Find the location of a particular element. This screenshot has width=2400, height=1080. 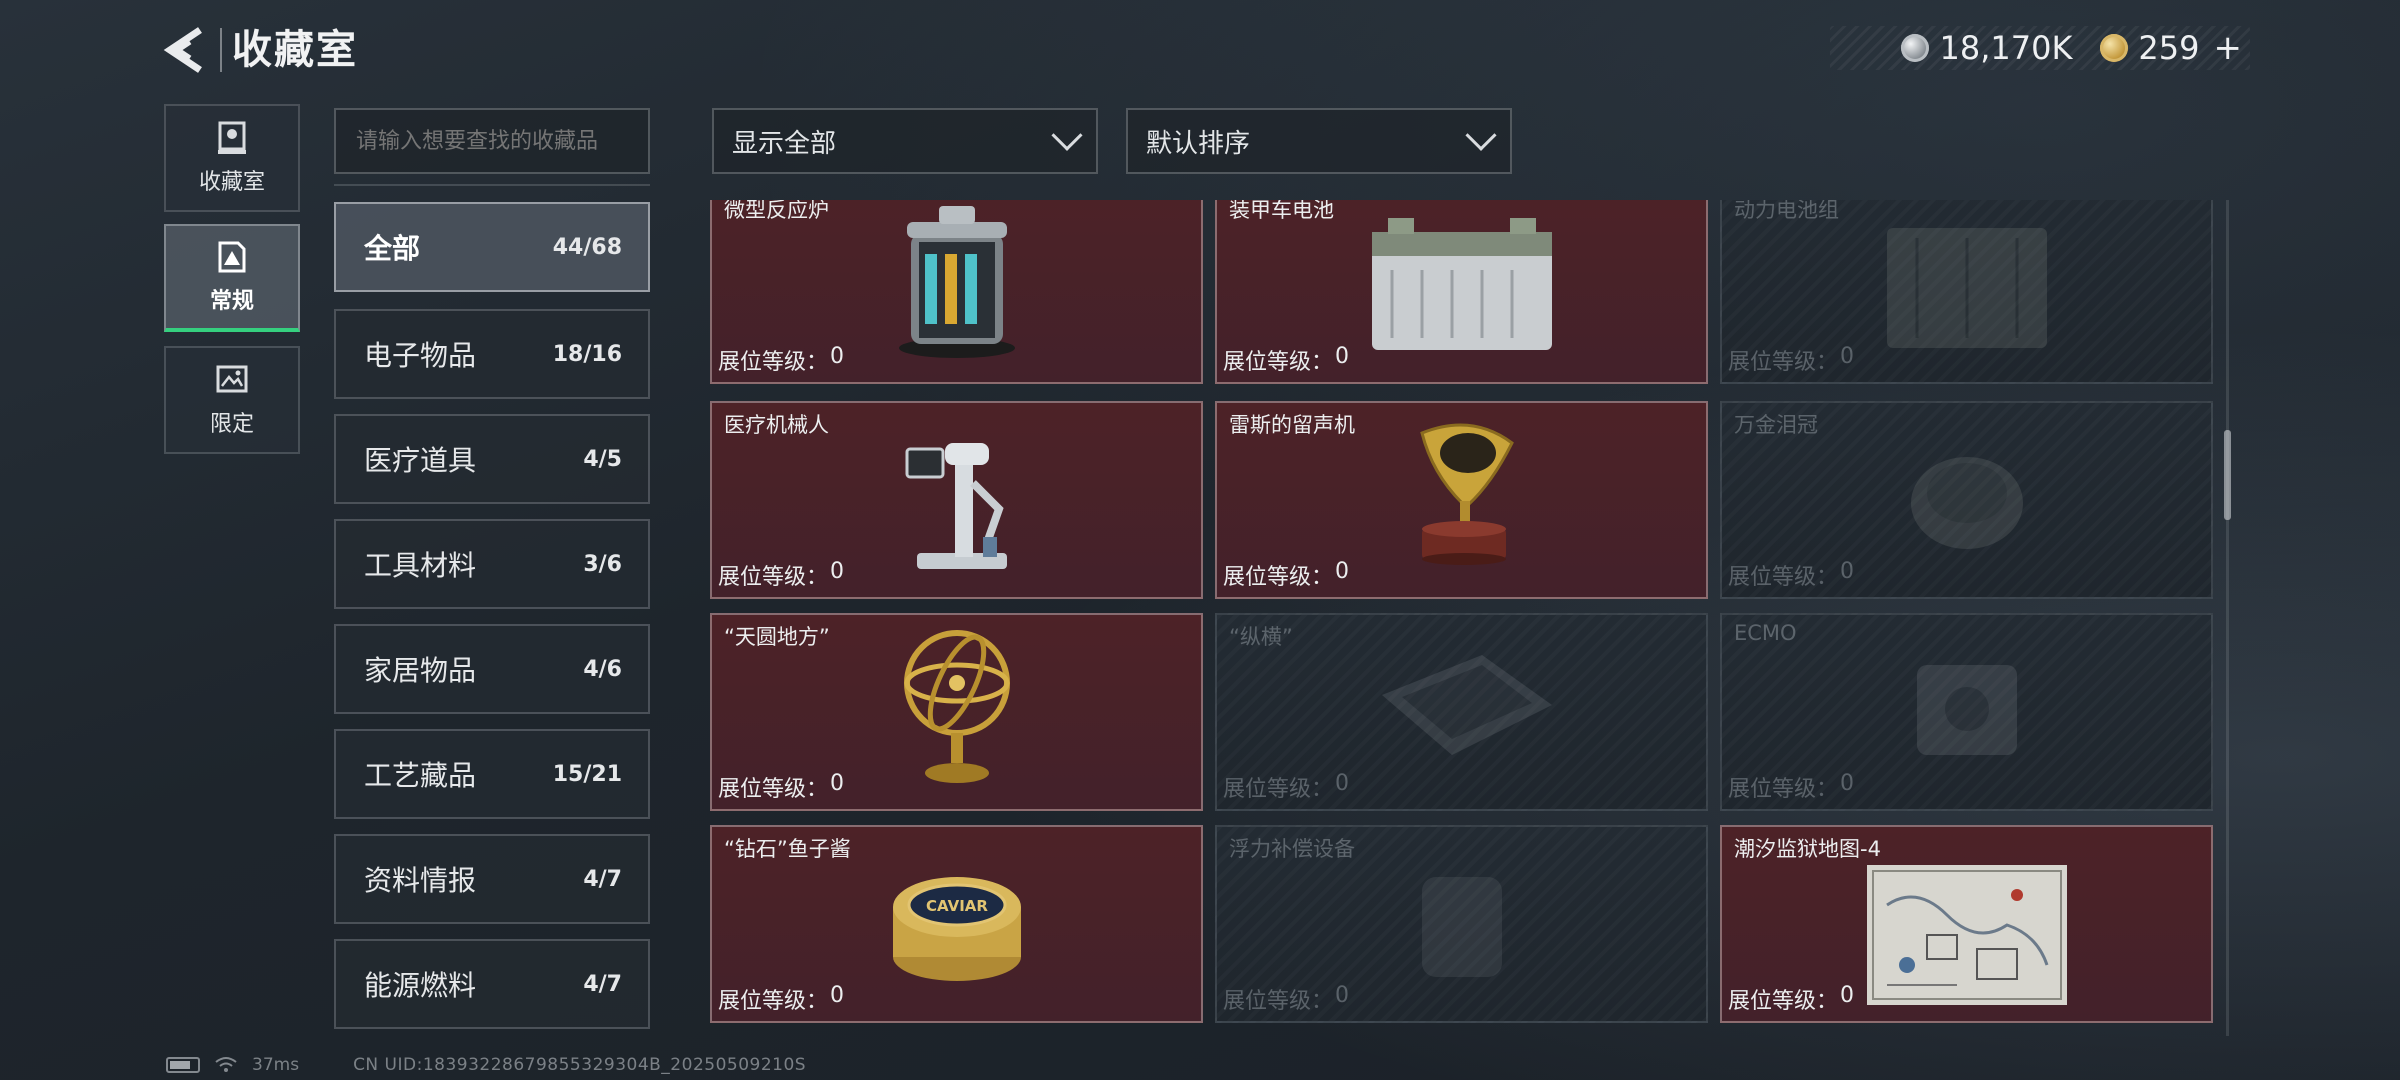

category-name: 工具材料 is located at coordinates (420, 565).